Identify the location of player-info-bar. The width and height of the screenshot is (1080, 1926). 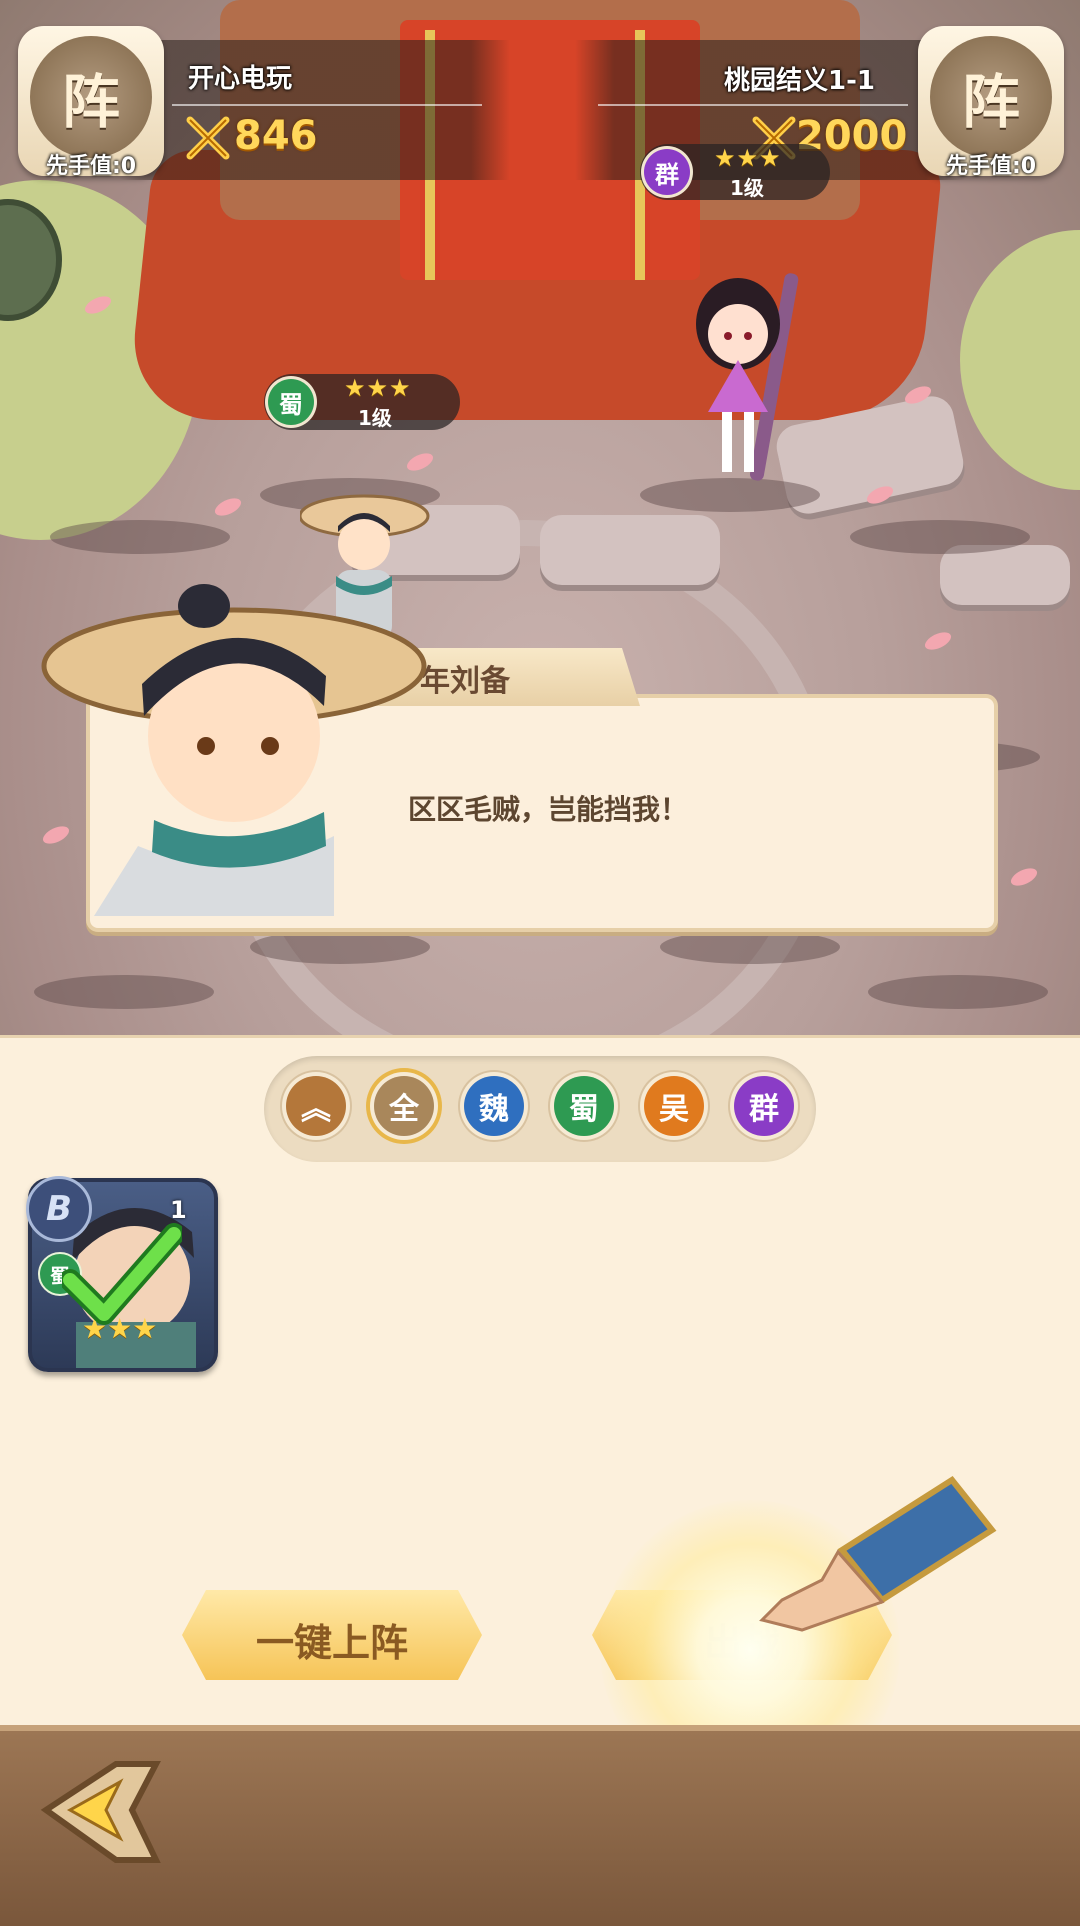
(315, 110).